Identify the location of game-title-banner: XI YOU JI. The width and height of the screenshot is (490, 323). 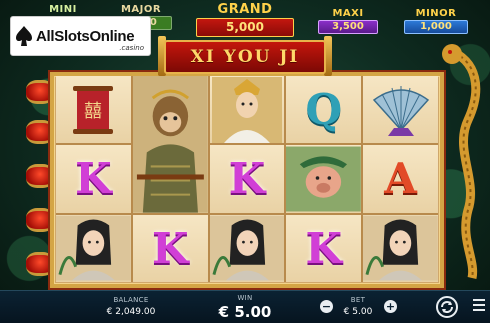
(245, 57).